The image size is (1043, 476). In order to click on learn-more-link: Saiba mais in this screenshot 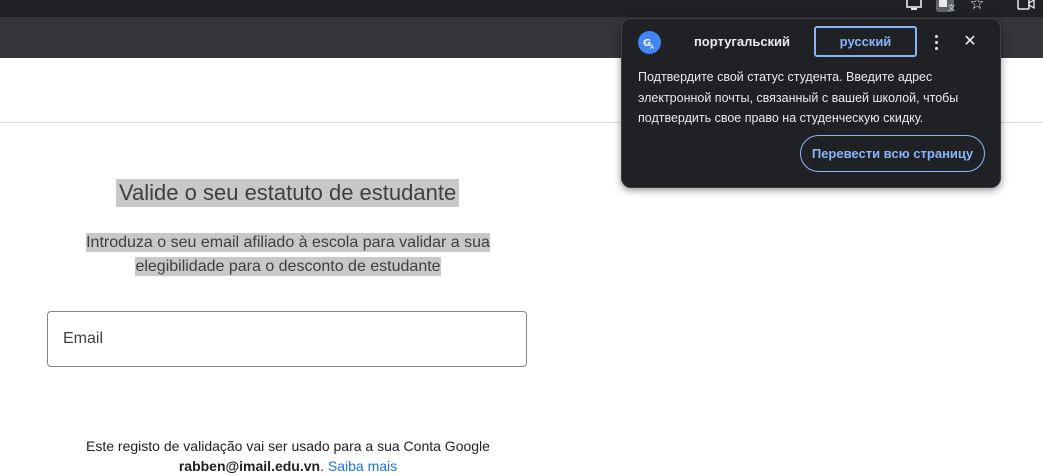, I will do `click(362, 466)`.